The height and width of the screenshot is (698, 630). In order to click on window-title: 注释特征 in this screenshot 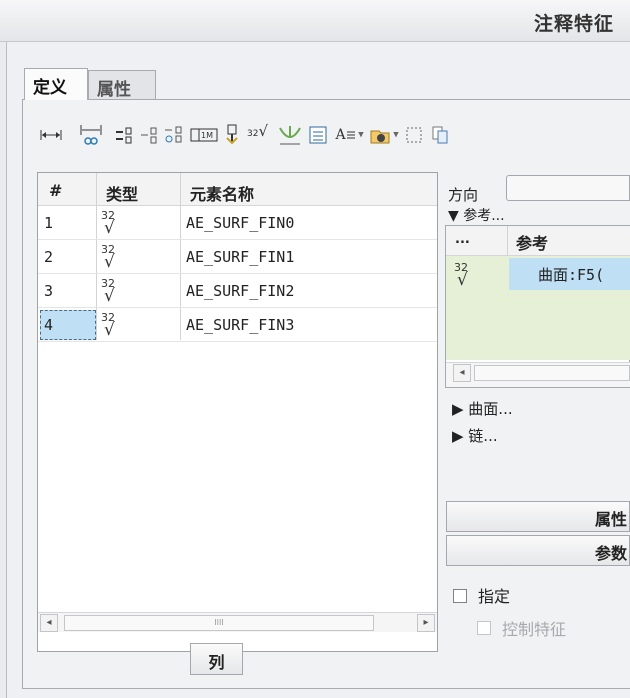, I will do `click(573, 24)`.